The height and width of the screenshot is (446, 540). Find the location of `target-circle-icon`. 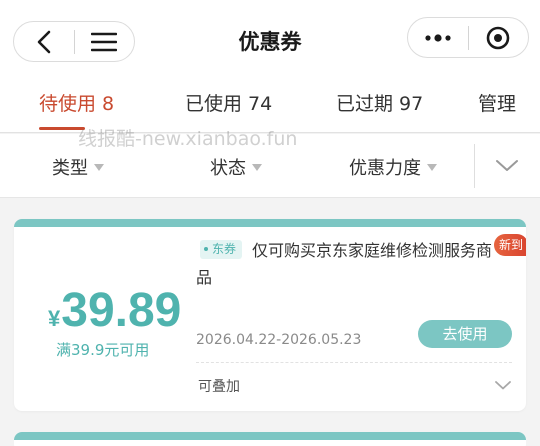

target-circle-icon is located at coordinates (498, 37).